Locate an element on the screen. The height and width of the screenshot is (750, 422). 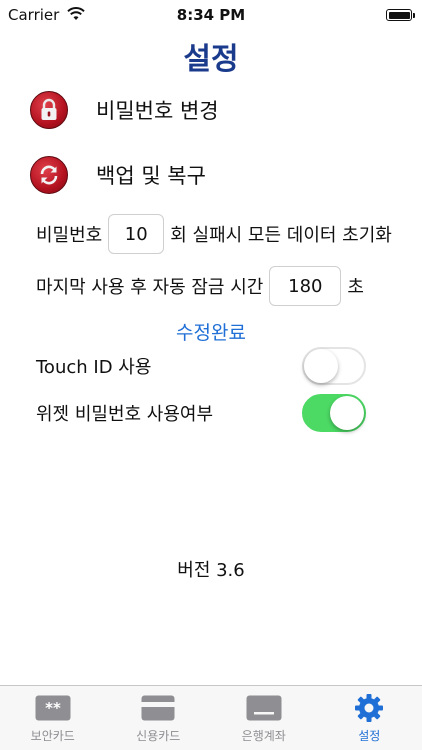
auto-lock-seconds-field: 180 is located at coordinates (305, 286).